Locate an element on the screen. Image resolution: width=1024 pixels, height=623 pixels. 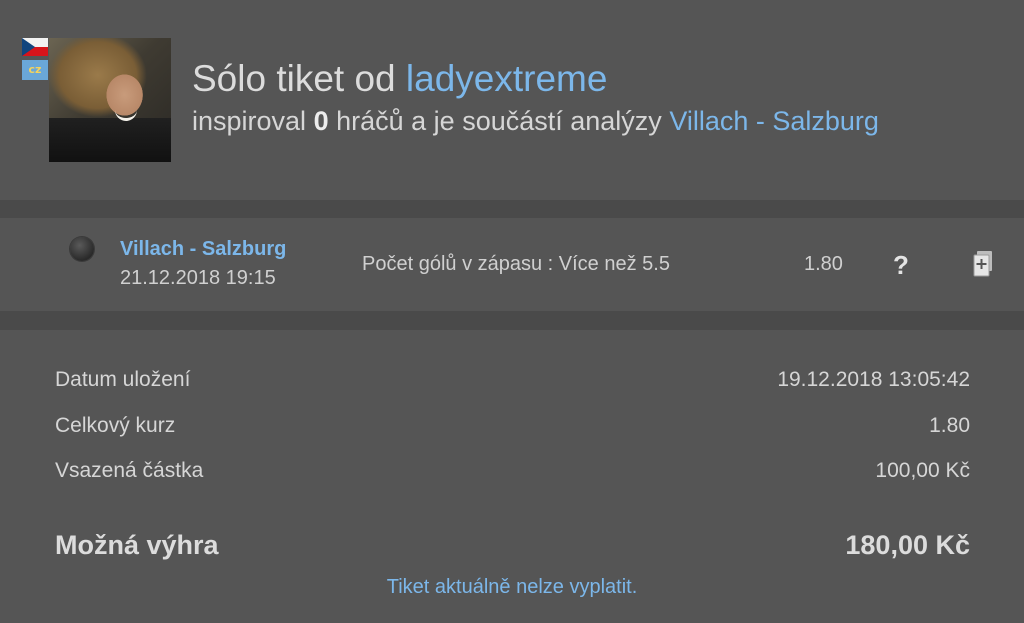
help-icon: ? is located at coordinates (901, 265).